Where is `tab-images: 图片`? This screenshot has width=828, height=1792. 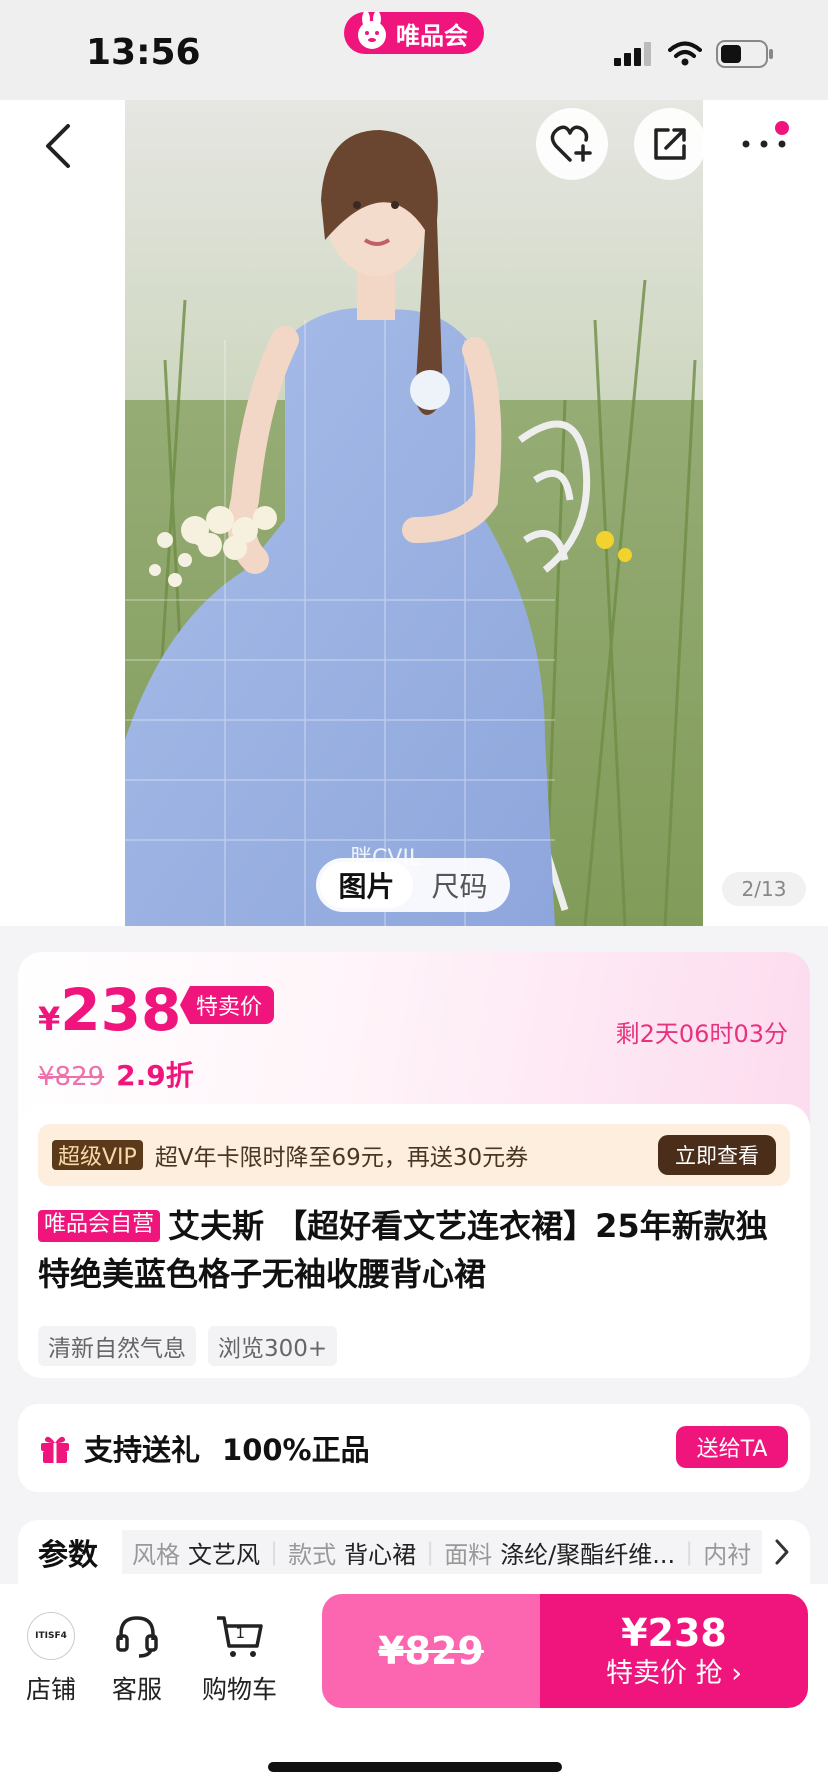
tab-images: 图片 is located at coordinates (366, 885).